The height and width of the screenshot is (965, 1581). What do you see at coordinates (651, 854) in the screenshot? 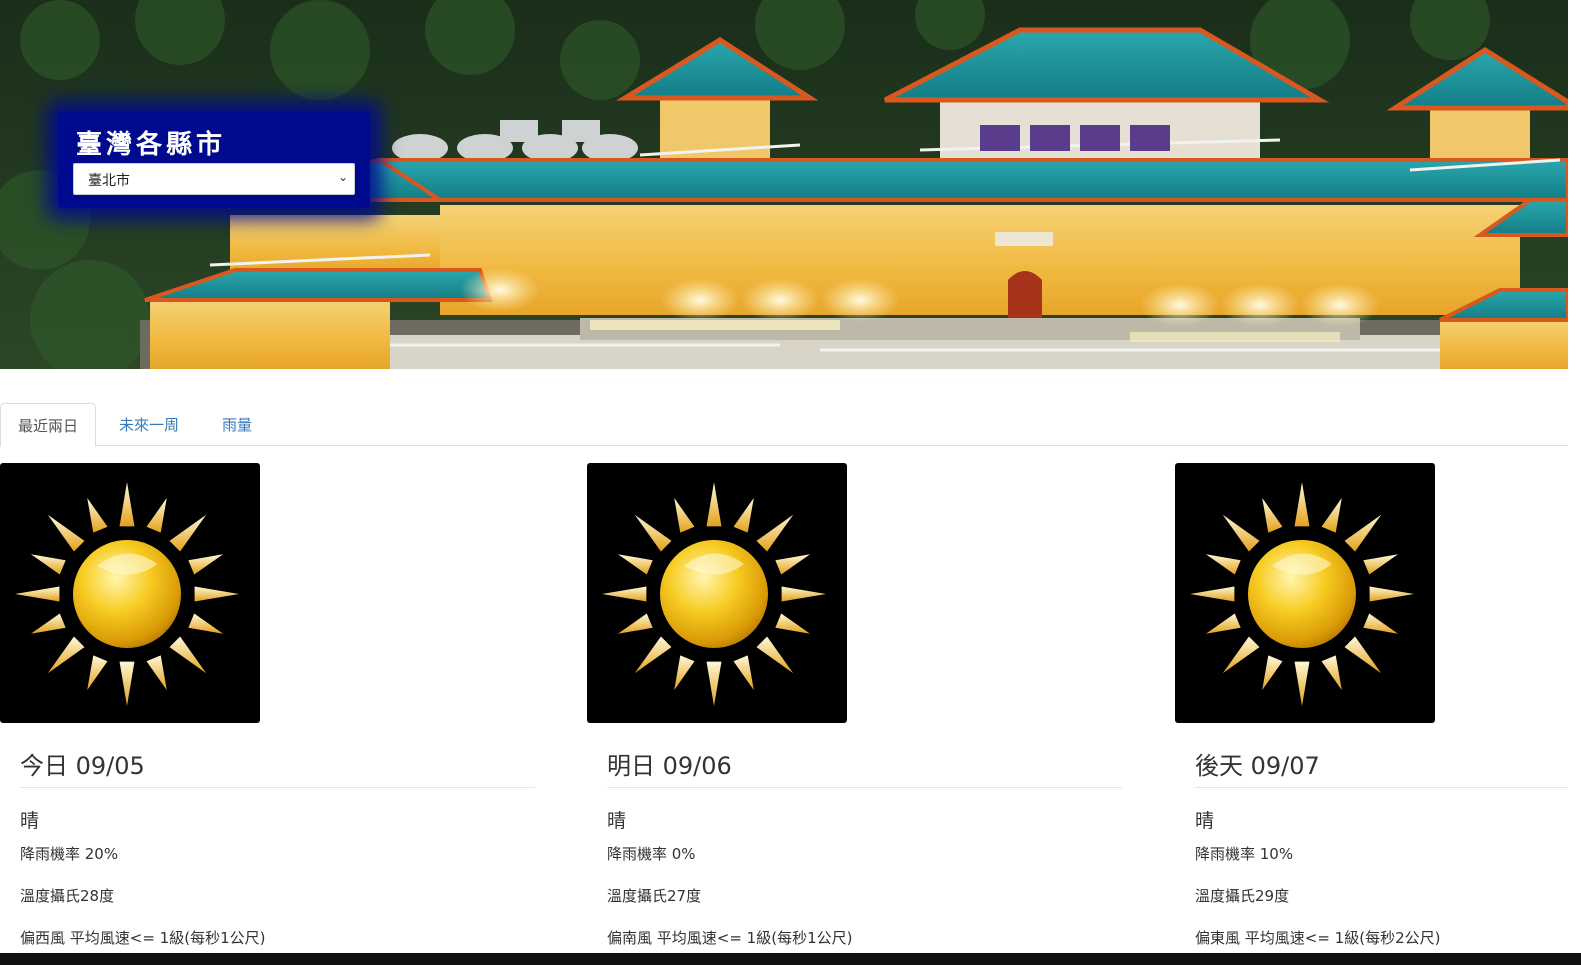
I see `card-rain-probability: 降雨機率 0%` at bounding box center [651, 854].